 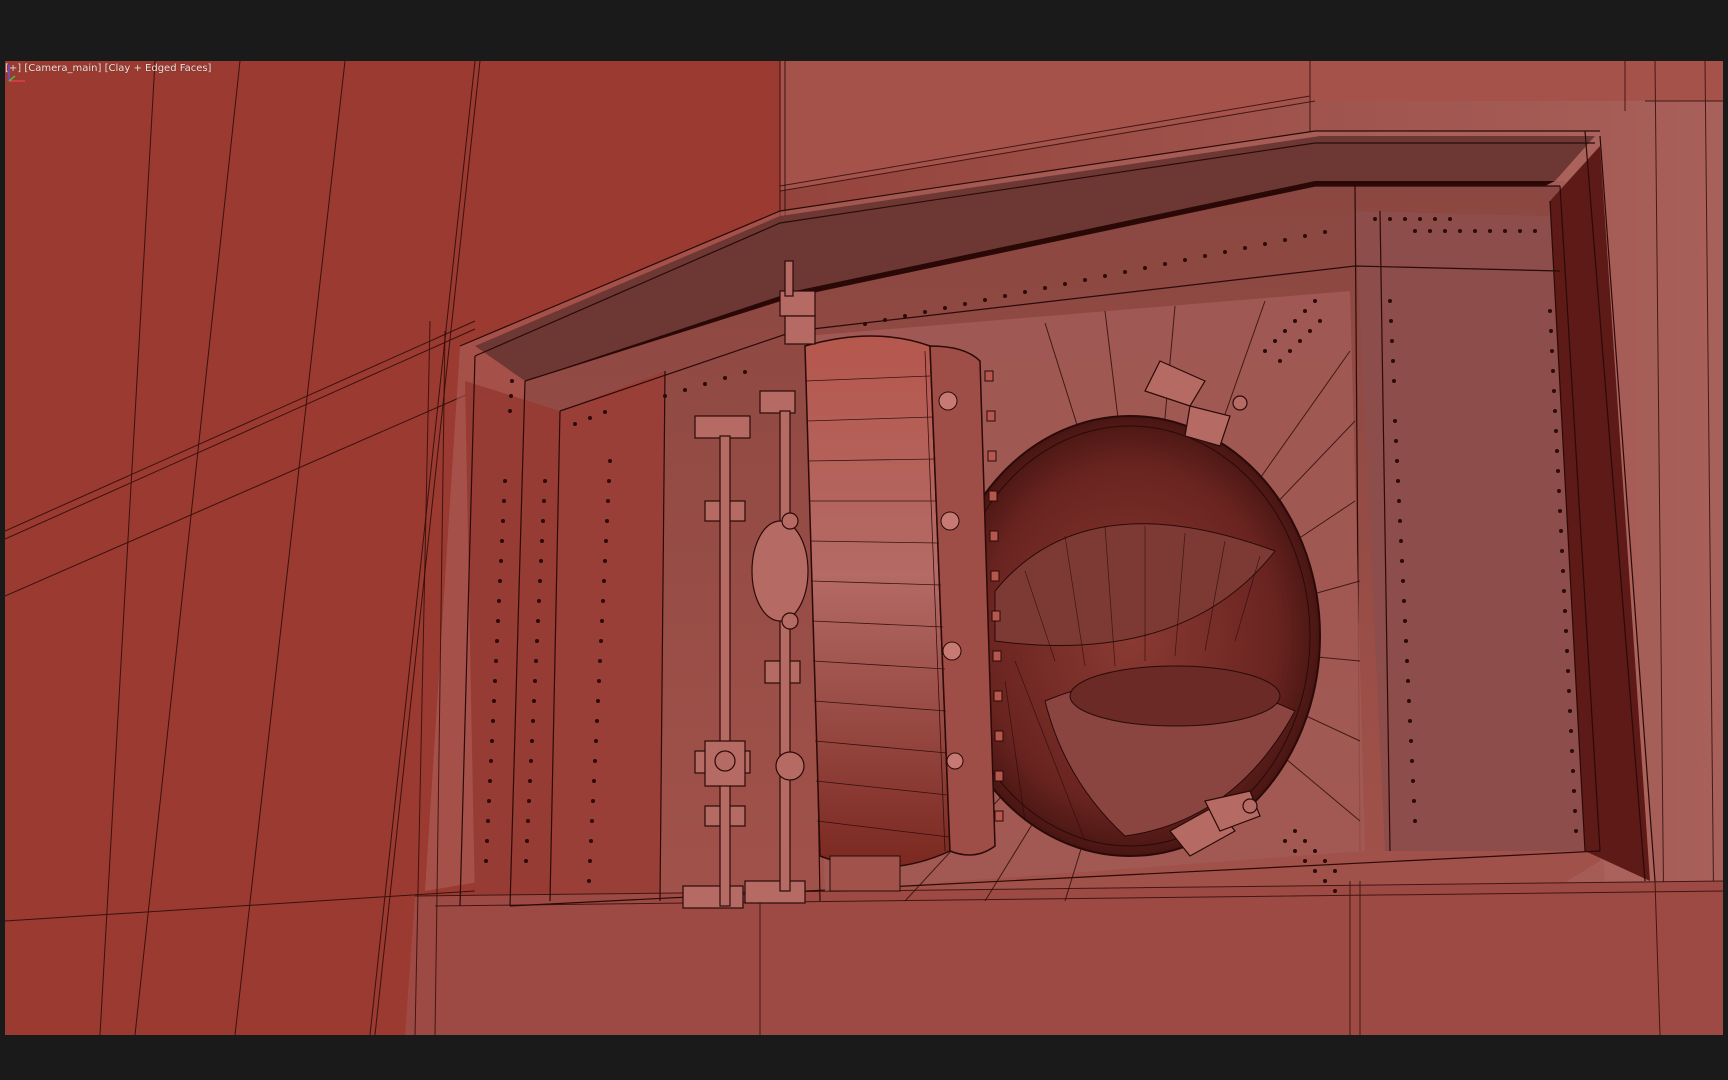 I want to click on tunnel-floor-disk, so click(x=1175, y=696).